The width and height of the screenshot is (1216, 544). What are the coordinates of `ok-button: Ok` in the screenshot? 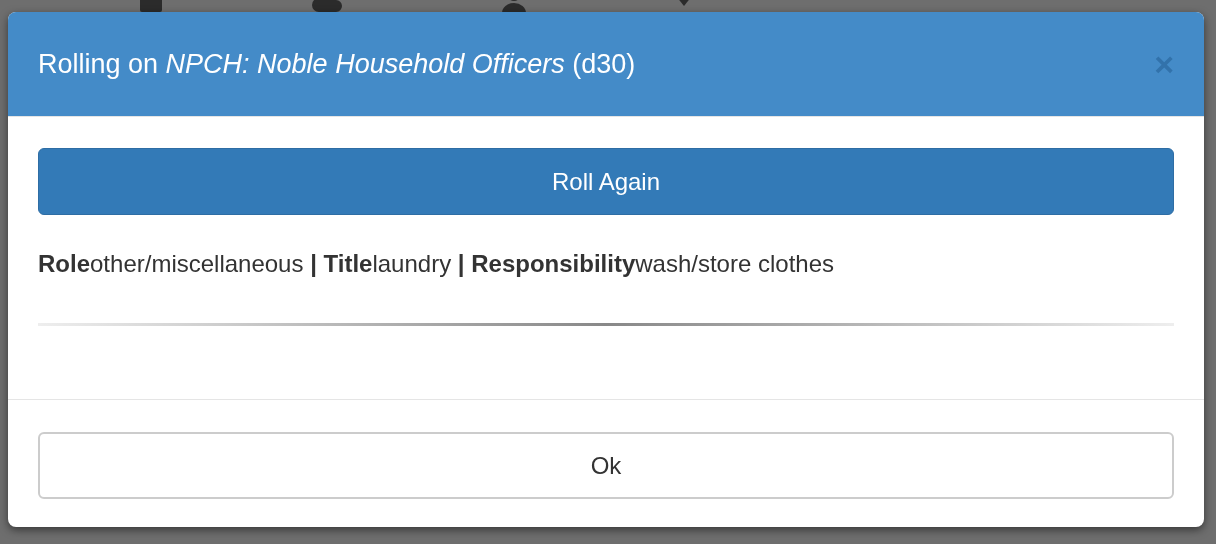 It's located at (606, 465).